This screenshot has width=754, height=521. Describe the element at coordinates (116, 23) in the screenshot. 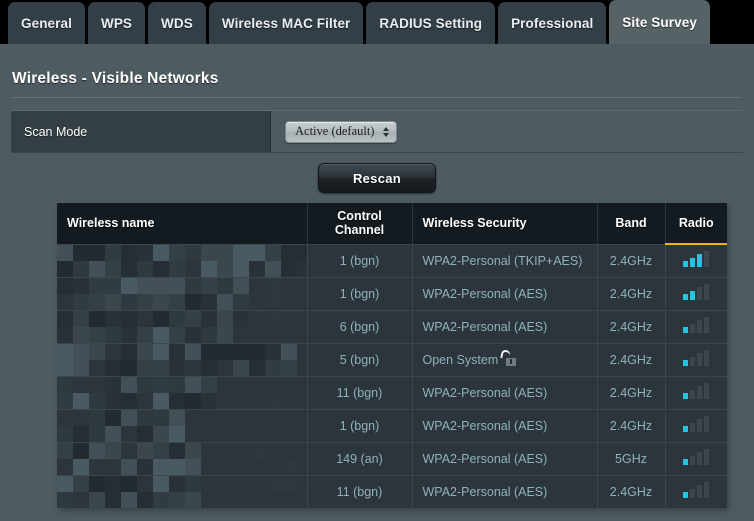

I see `tab-wps: WPS` at that location.